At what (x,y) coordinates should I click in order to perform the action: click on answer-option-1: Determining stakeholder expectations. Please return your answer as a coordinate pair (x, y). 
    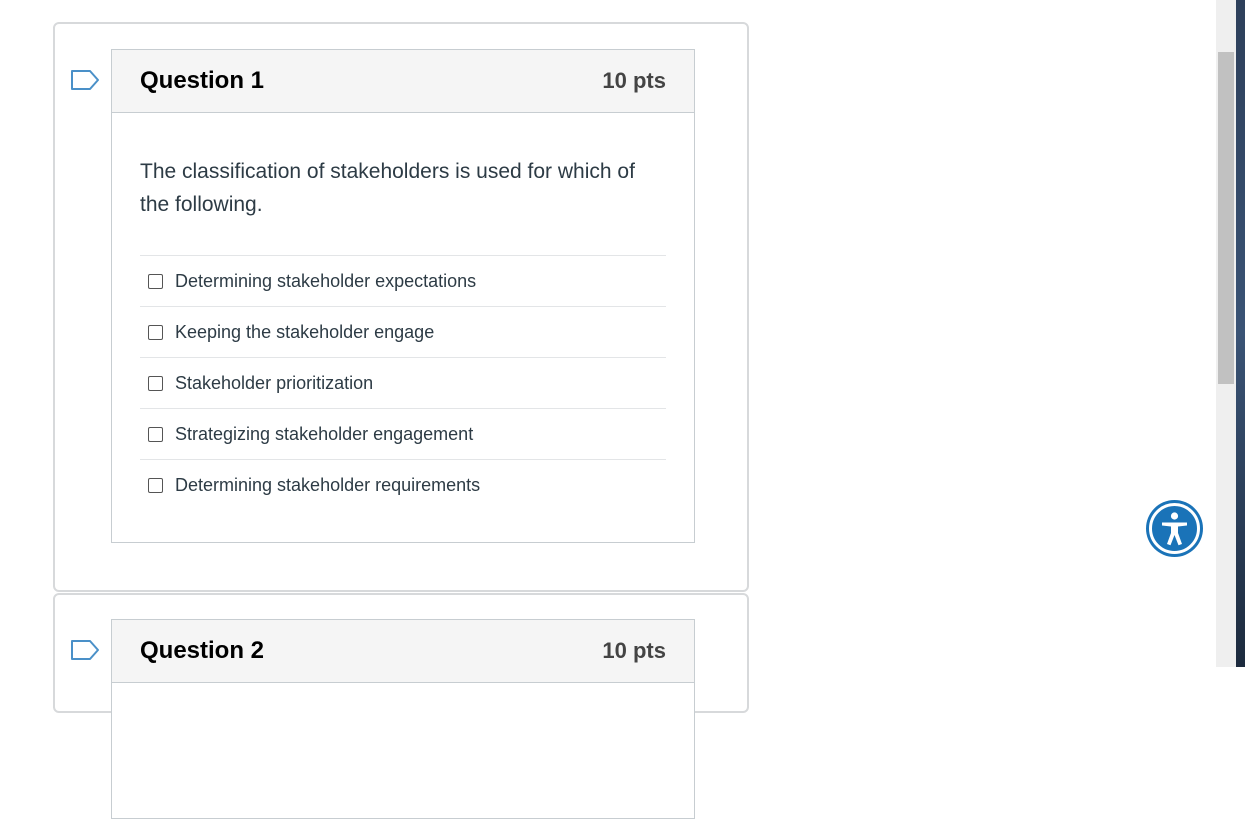
    Looking at the image, I should click on (403, 281).